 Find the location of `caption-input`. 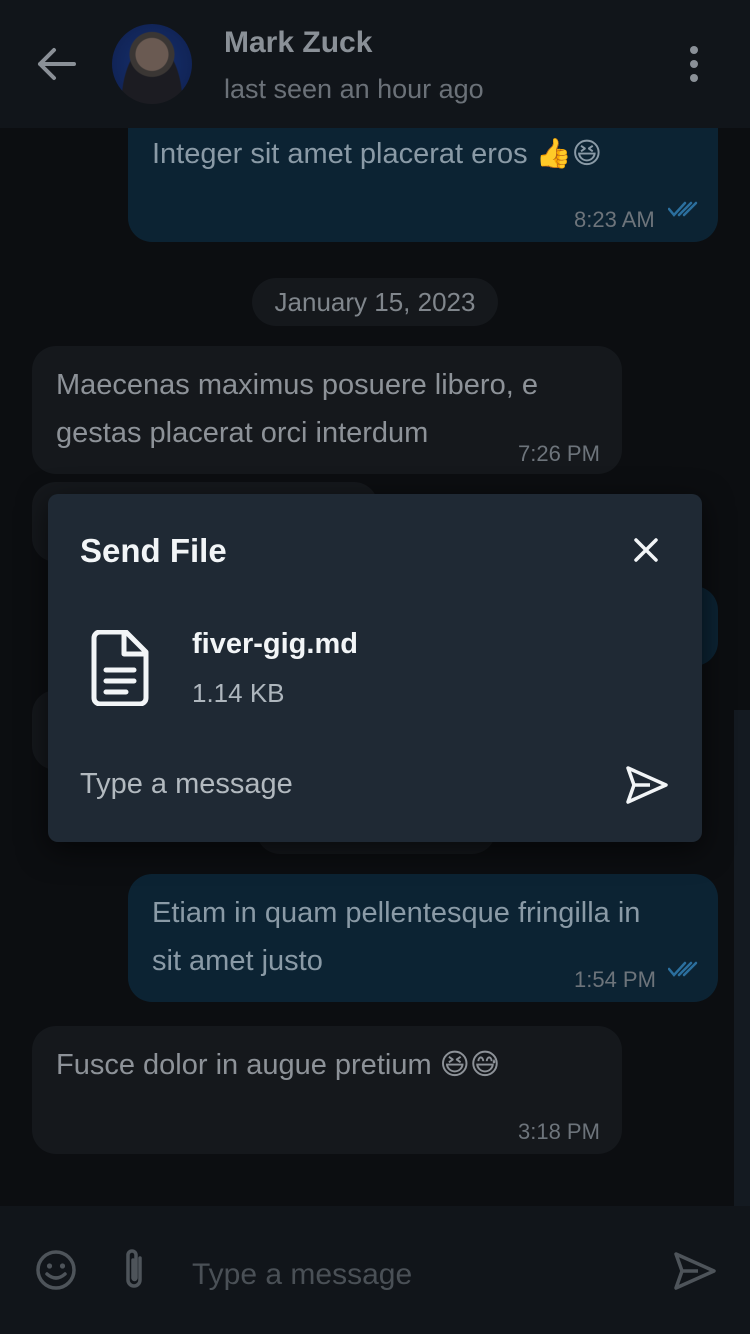

caption-input is located at coordinates (350, 784).